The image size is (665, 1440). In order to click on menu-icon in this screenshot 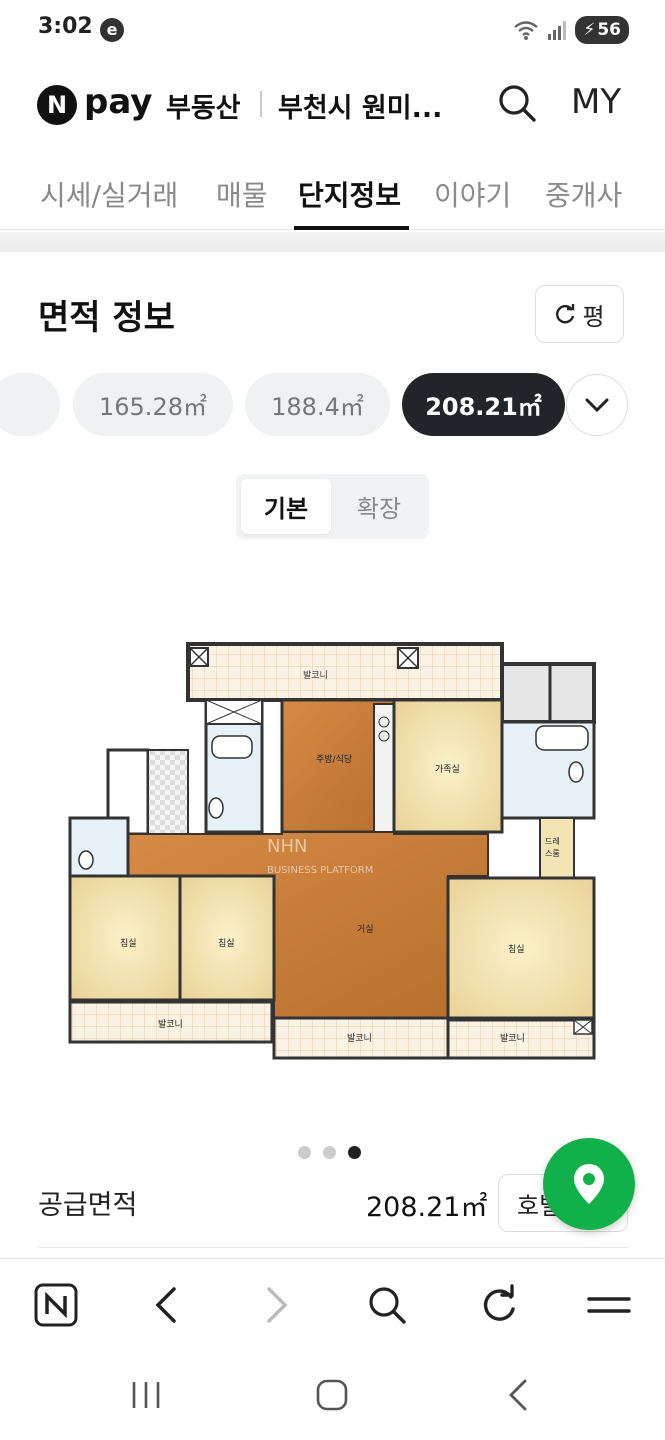, I will do `click(609, 1305)`.